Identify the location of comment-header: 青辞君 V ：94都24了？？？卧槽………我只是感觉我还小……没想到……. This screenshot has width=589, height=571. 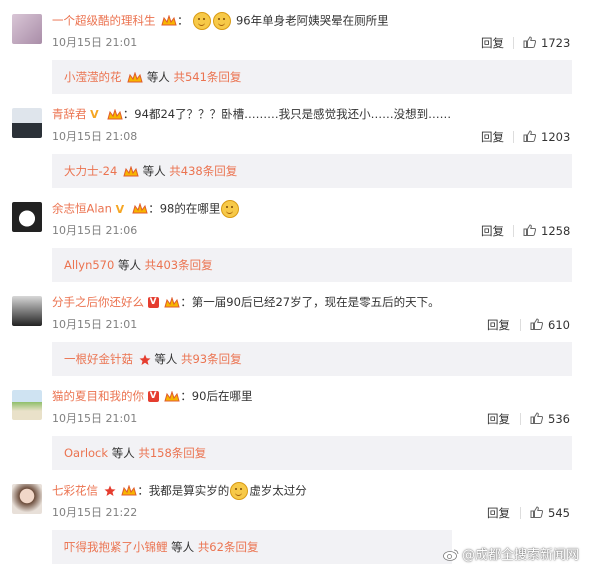
(251, 114).